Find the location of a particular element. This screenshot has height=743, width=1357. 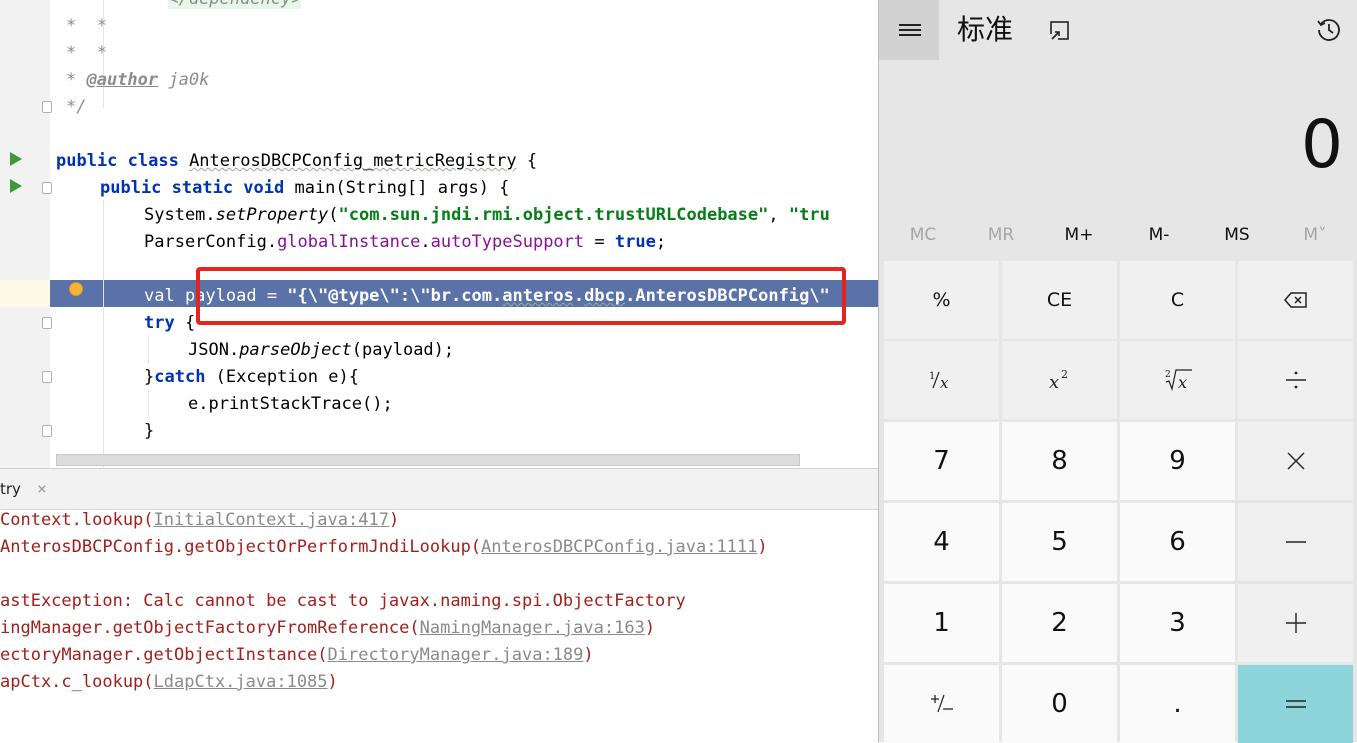

tab-run-try: try is located at coordinates (10, 489).